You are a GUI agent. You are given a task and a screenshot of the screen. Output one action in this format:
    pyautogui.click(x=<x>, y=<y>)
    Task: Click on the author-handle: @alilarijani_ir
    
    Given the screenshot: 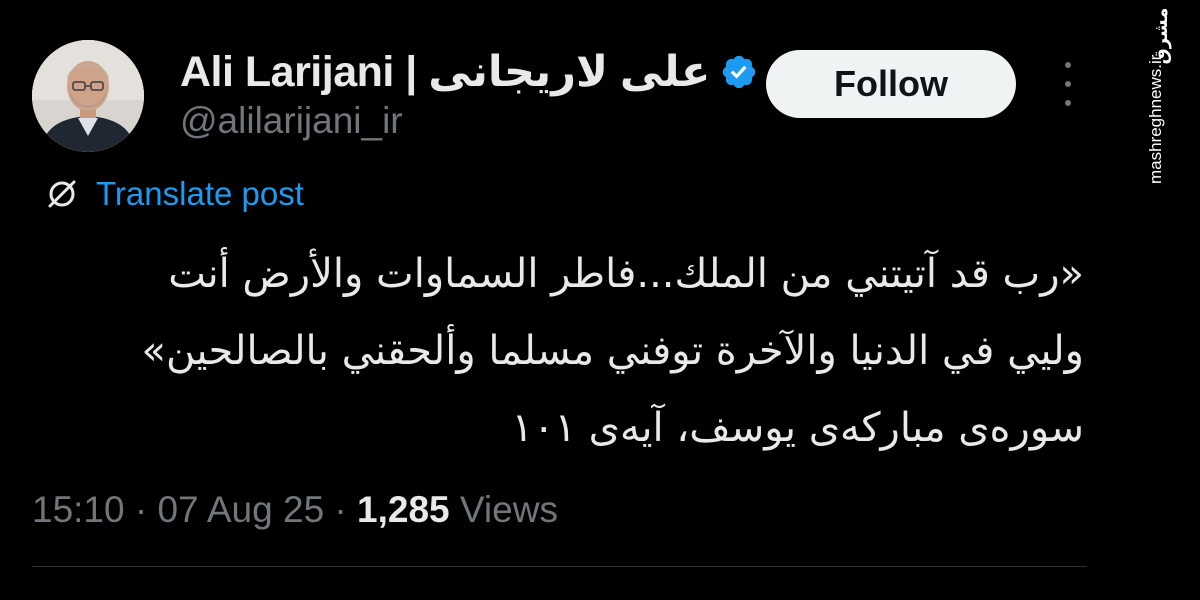 What is the action you would take?
    pyautogui.click(x=291, y=121)
    